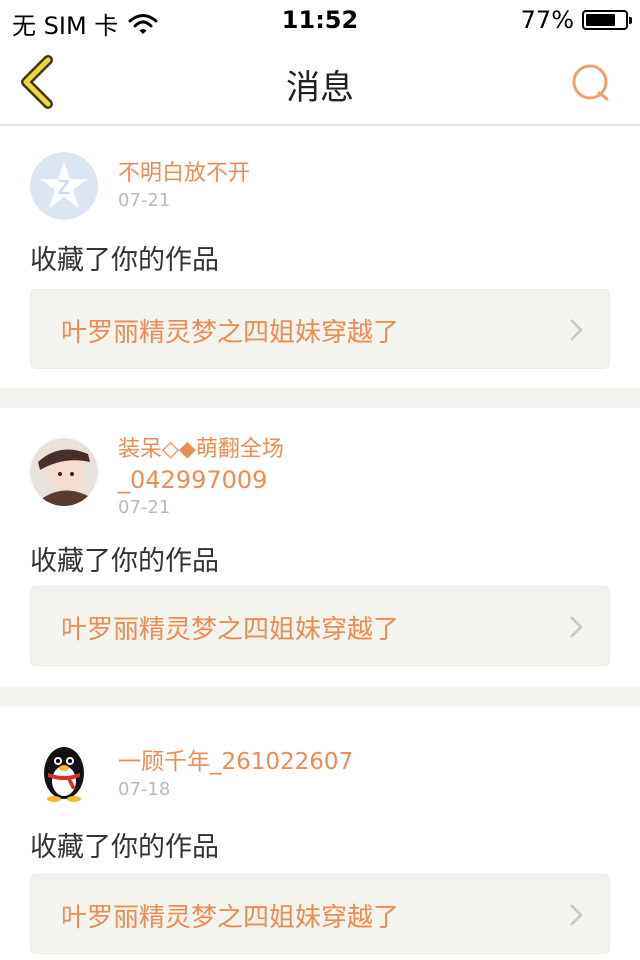 The height and width of the screenshot is (960, 640). What do you see at coordinates (193, 480) in the screenshot?
I see `username-line-2: _042997009` at bounding box center [193, 480].